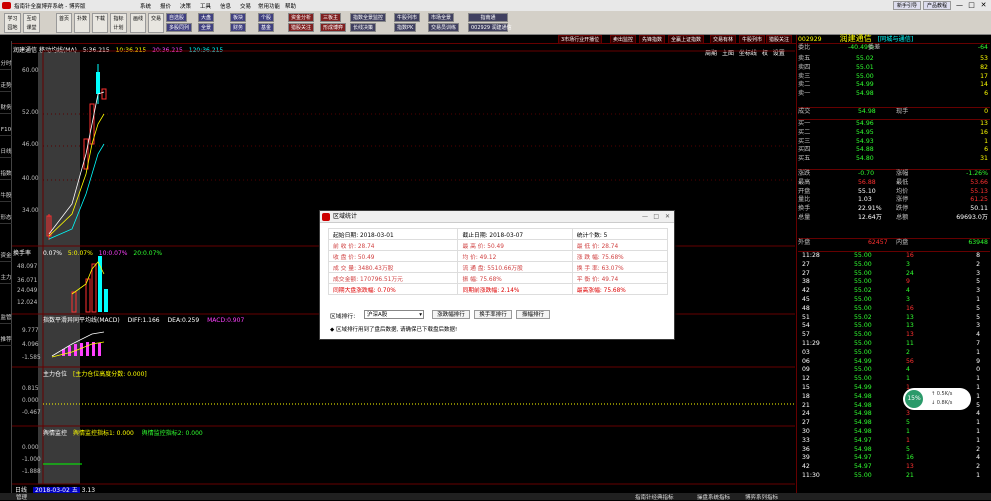 The height and width of the screenshot is (501, 991). Describe the element at coordinates (6, 174) in the screenshot. I see `left-tab-index: 指数` at that location.